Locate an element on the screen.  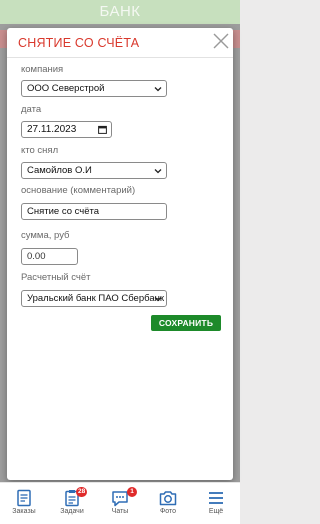
nav-item-orders: Заказы is located at coordinates (24, 503).